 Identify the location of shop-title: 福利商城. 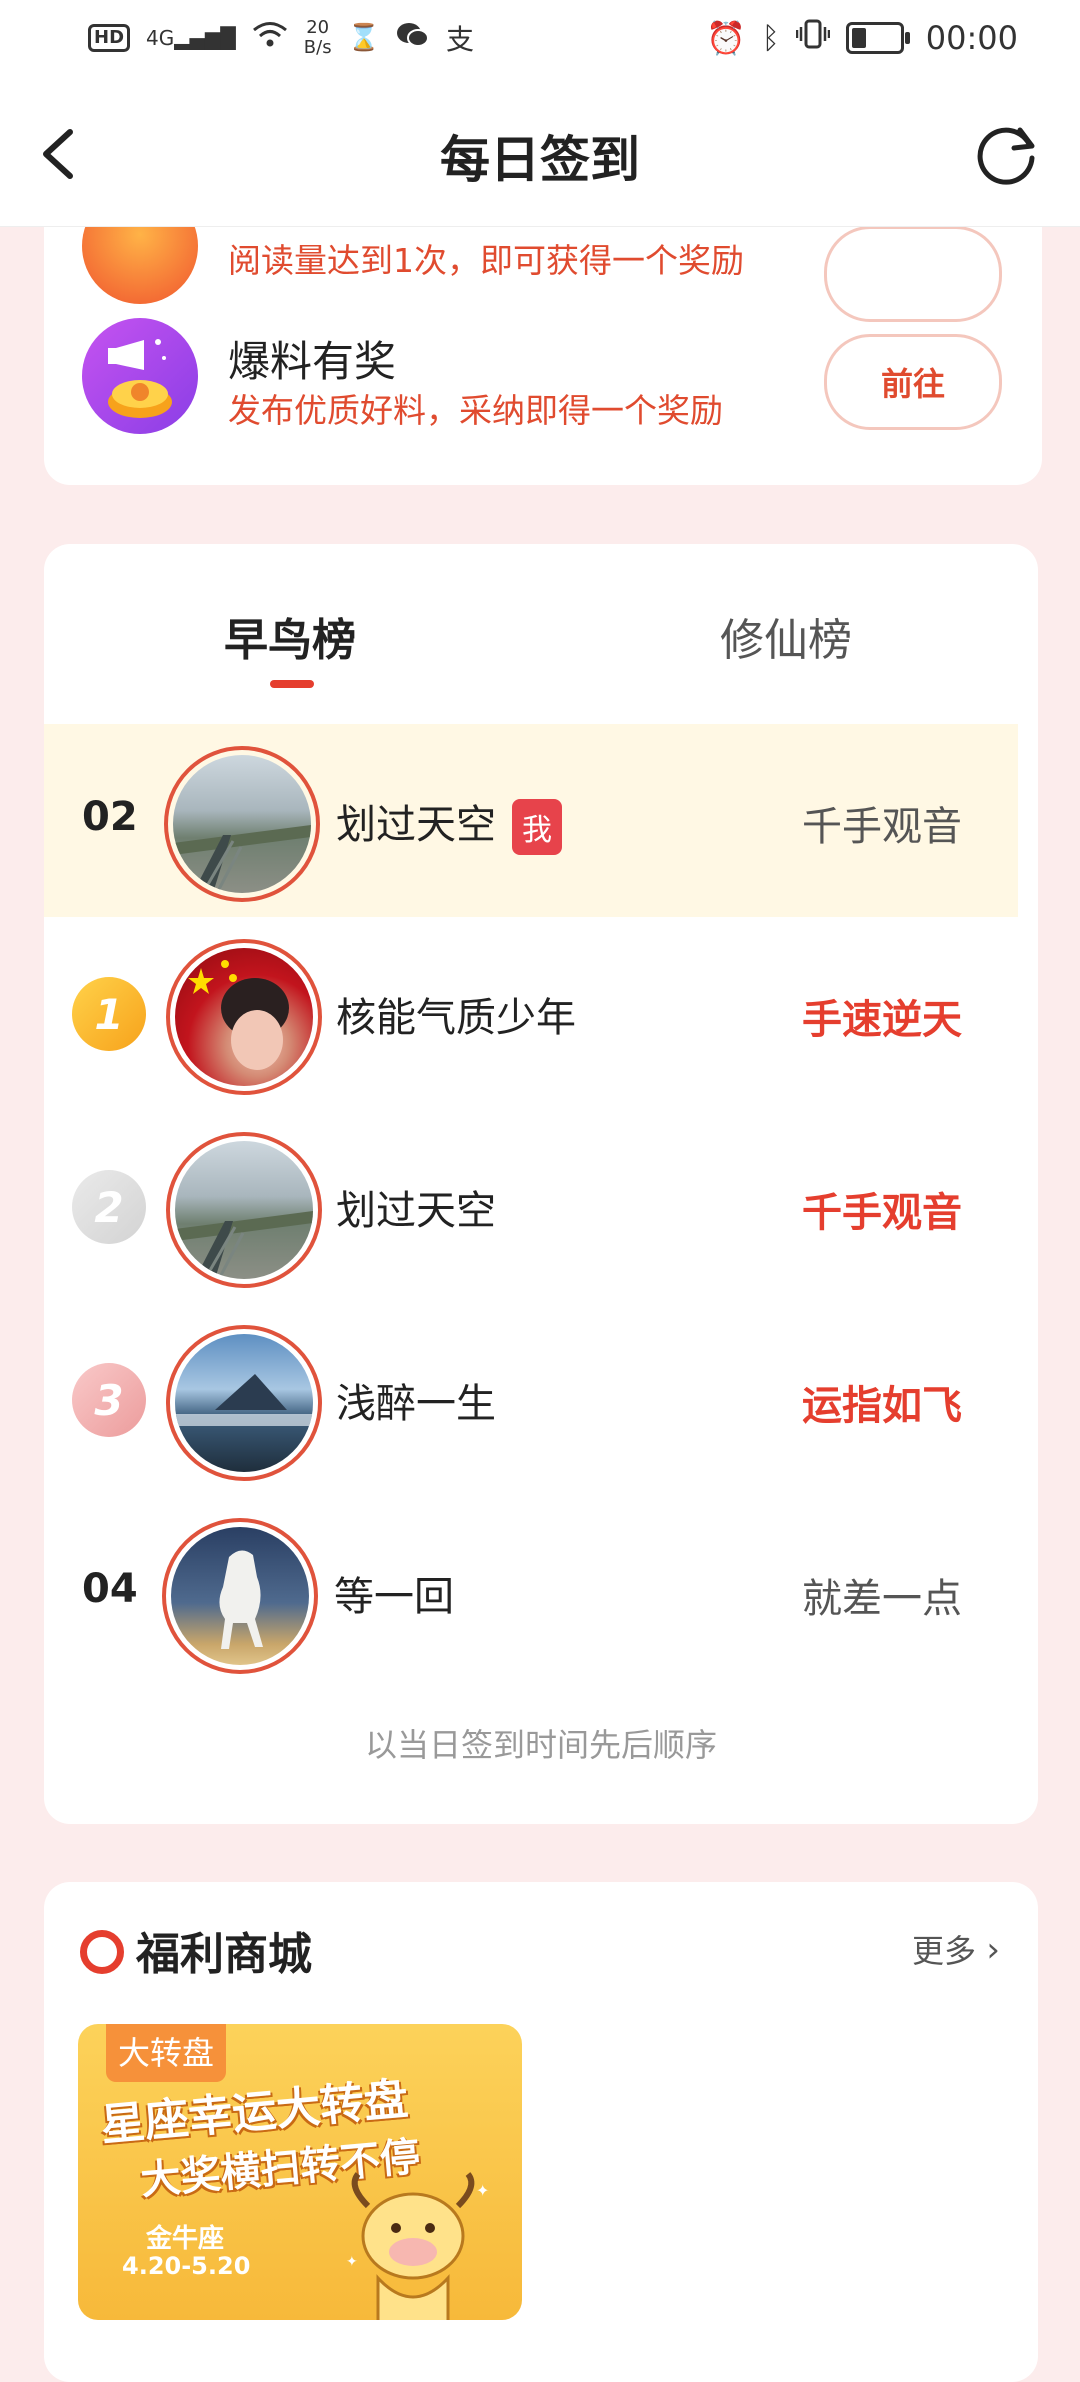
(224, 1954).